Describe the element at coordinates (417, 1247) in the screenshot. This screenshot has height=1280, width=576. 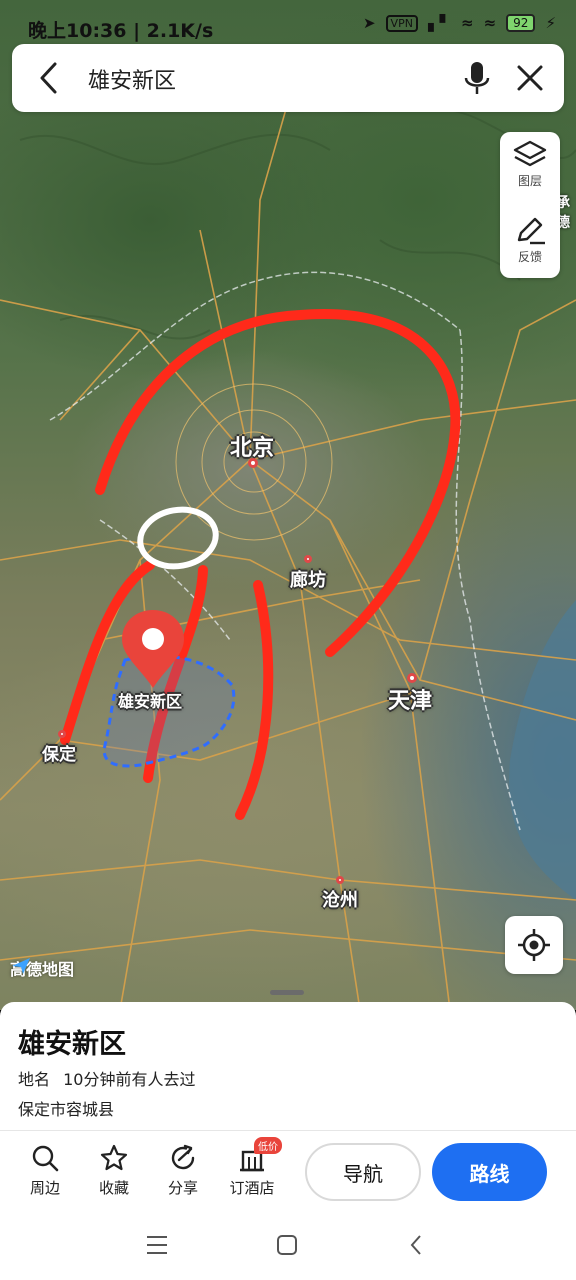
I see `back-nav-icon` at that location.